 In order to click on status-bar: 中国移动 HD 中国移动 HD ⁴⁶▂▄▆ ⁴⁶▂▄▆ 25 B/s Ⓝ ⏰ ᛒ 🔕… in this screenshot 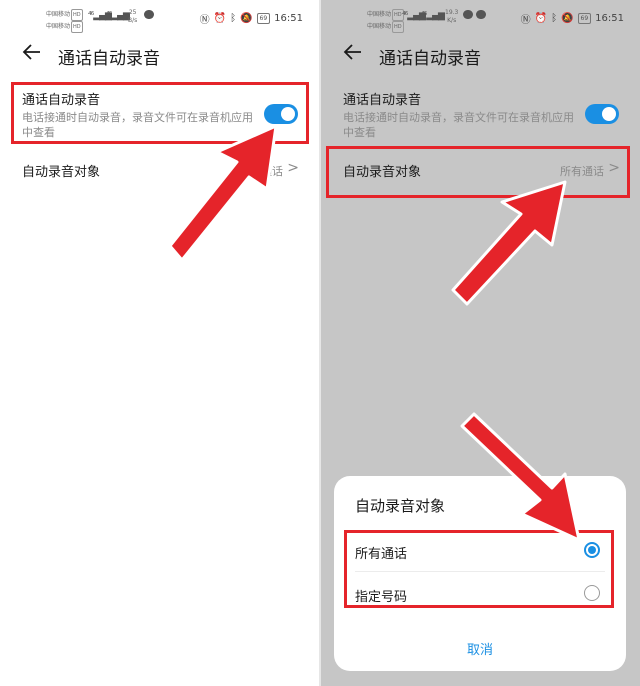, I will do `click(159, 18)`.